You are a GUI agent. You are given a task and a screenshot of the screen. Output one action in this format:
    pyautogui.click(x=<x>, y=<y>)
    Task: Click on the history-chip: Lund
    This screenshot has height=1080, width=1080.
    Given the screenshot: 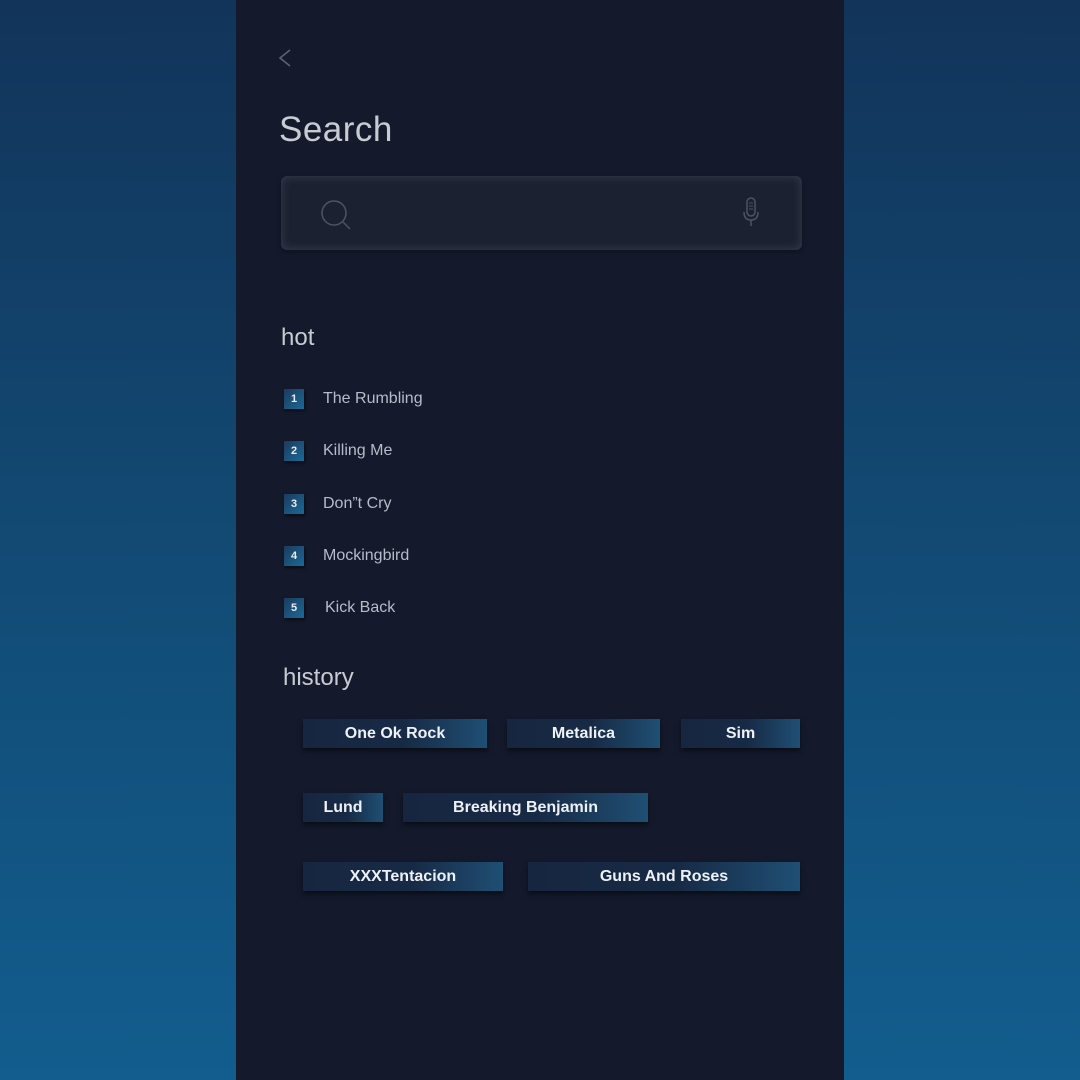 What is the action you would take?
    pyautogui.click(x=343, y=807)
    